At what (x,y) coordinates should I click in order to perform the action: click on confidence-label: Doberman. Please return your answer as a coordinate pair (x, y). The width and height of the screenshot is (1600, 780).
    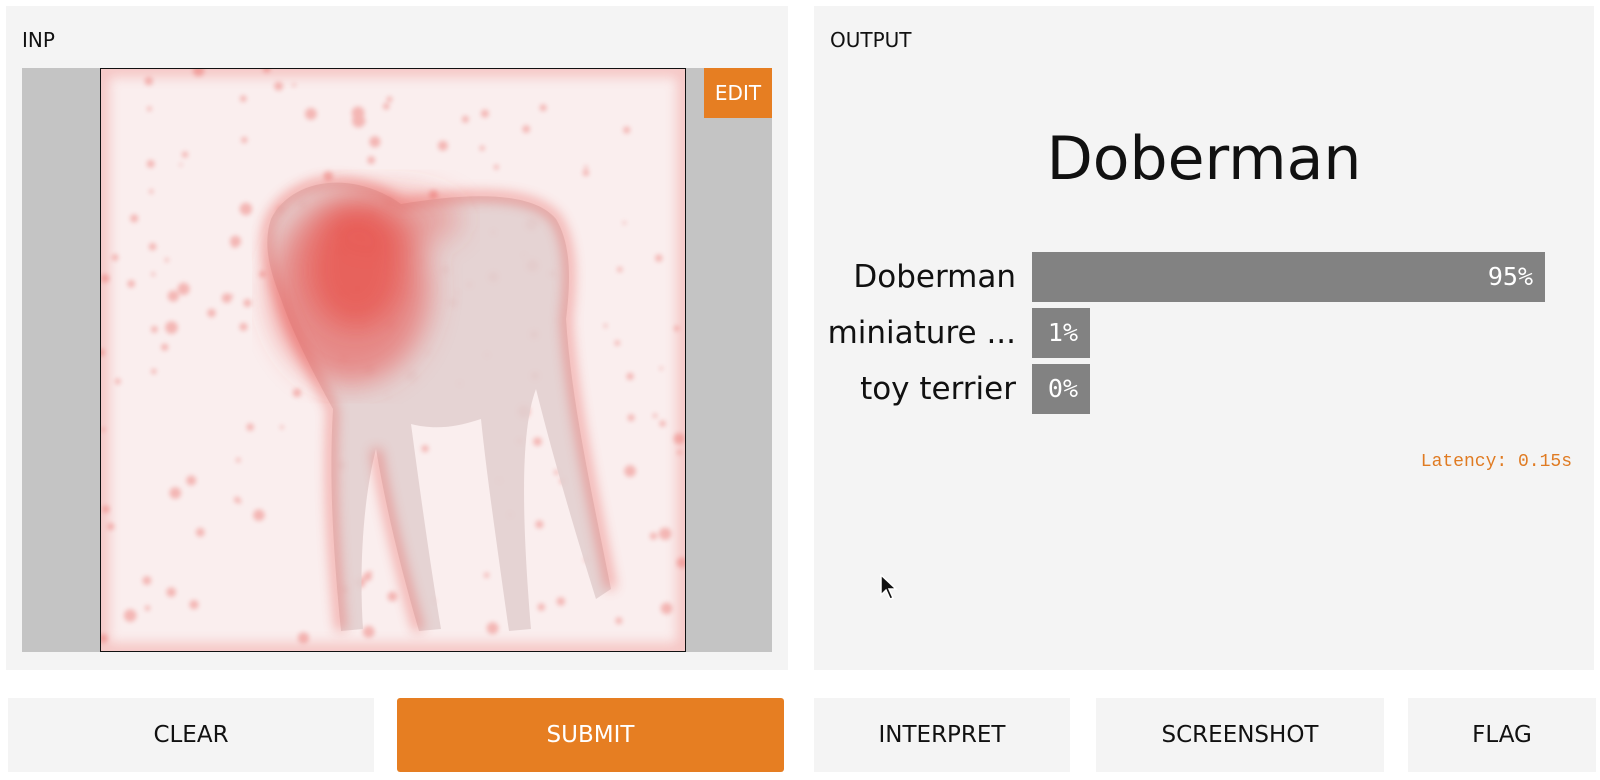
    Looking at the image, I should click on (934, 277).